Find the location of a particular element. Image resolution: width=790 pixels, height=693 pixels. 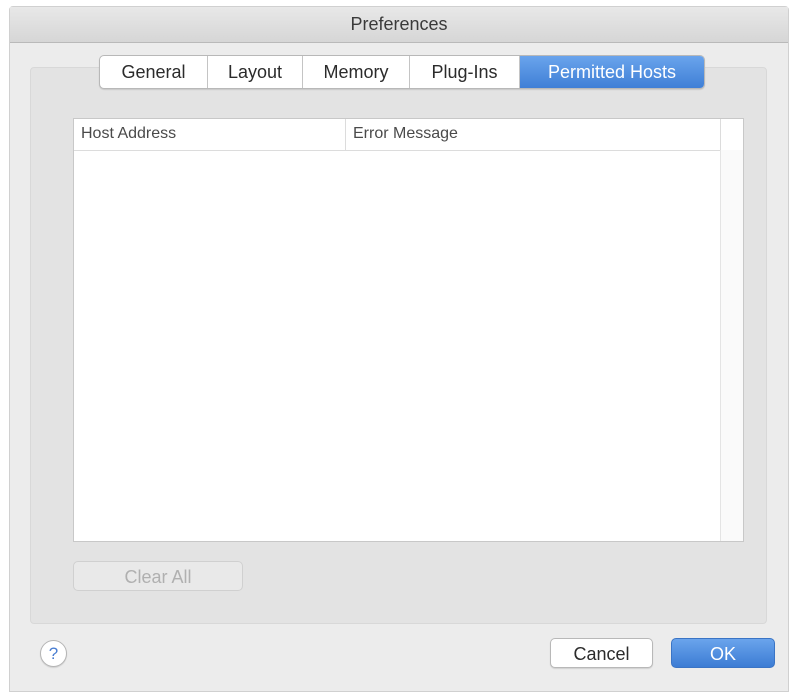

column-header-host-address: Host Address is located at coordinates (210, 134).